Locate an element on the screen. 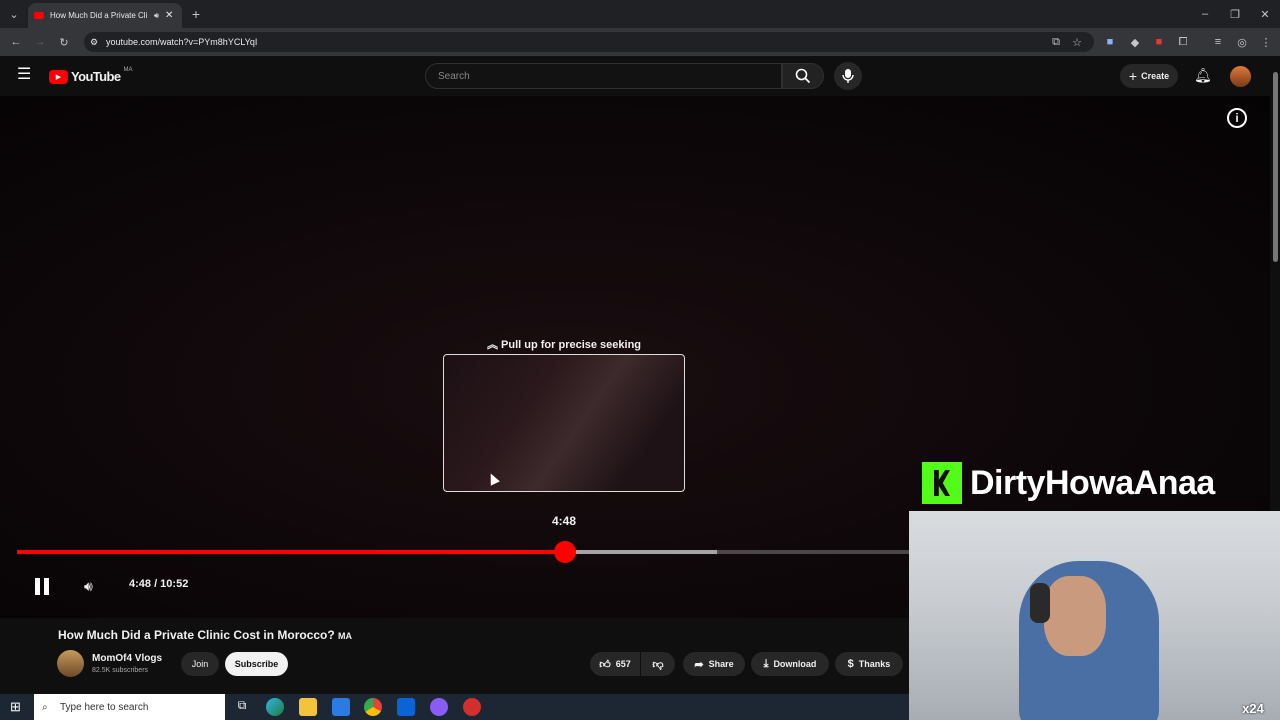 The width and height of the screenshot is (1280, 720). taskbar-search-icon: ⌕ is located at coordinates (45, 707).